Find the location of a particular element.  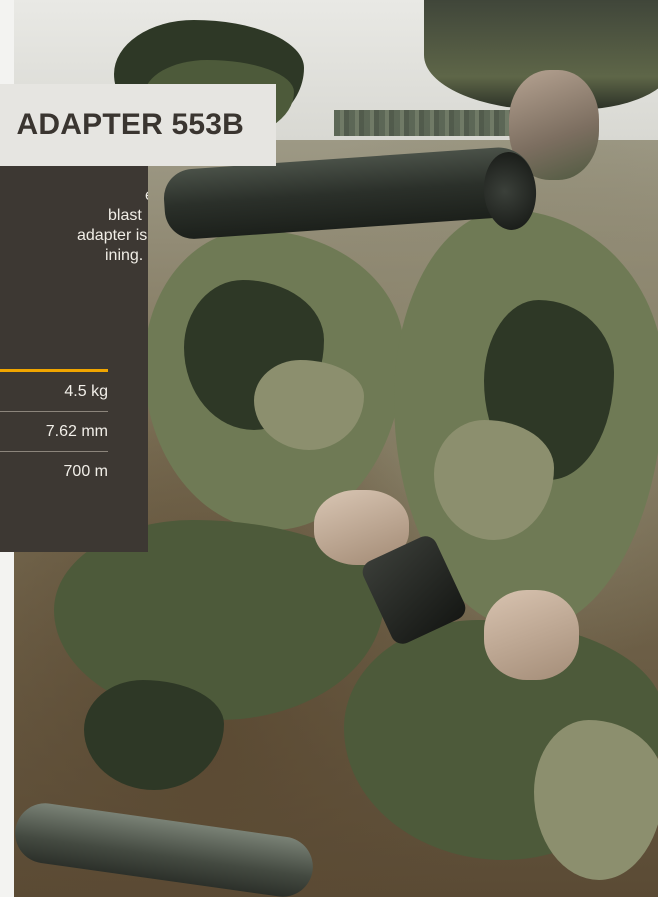

hand is located at coordinates (531, 635).